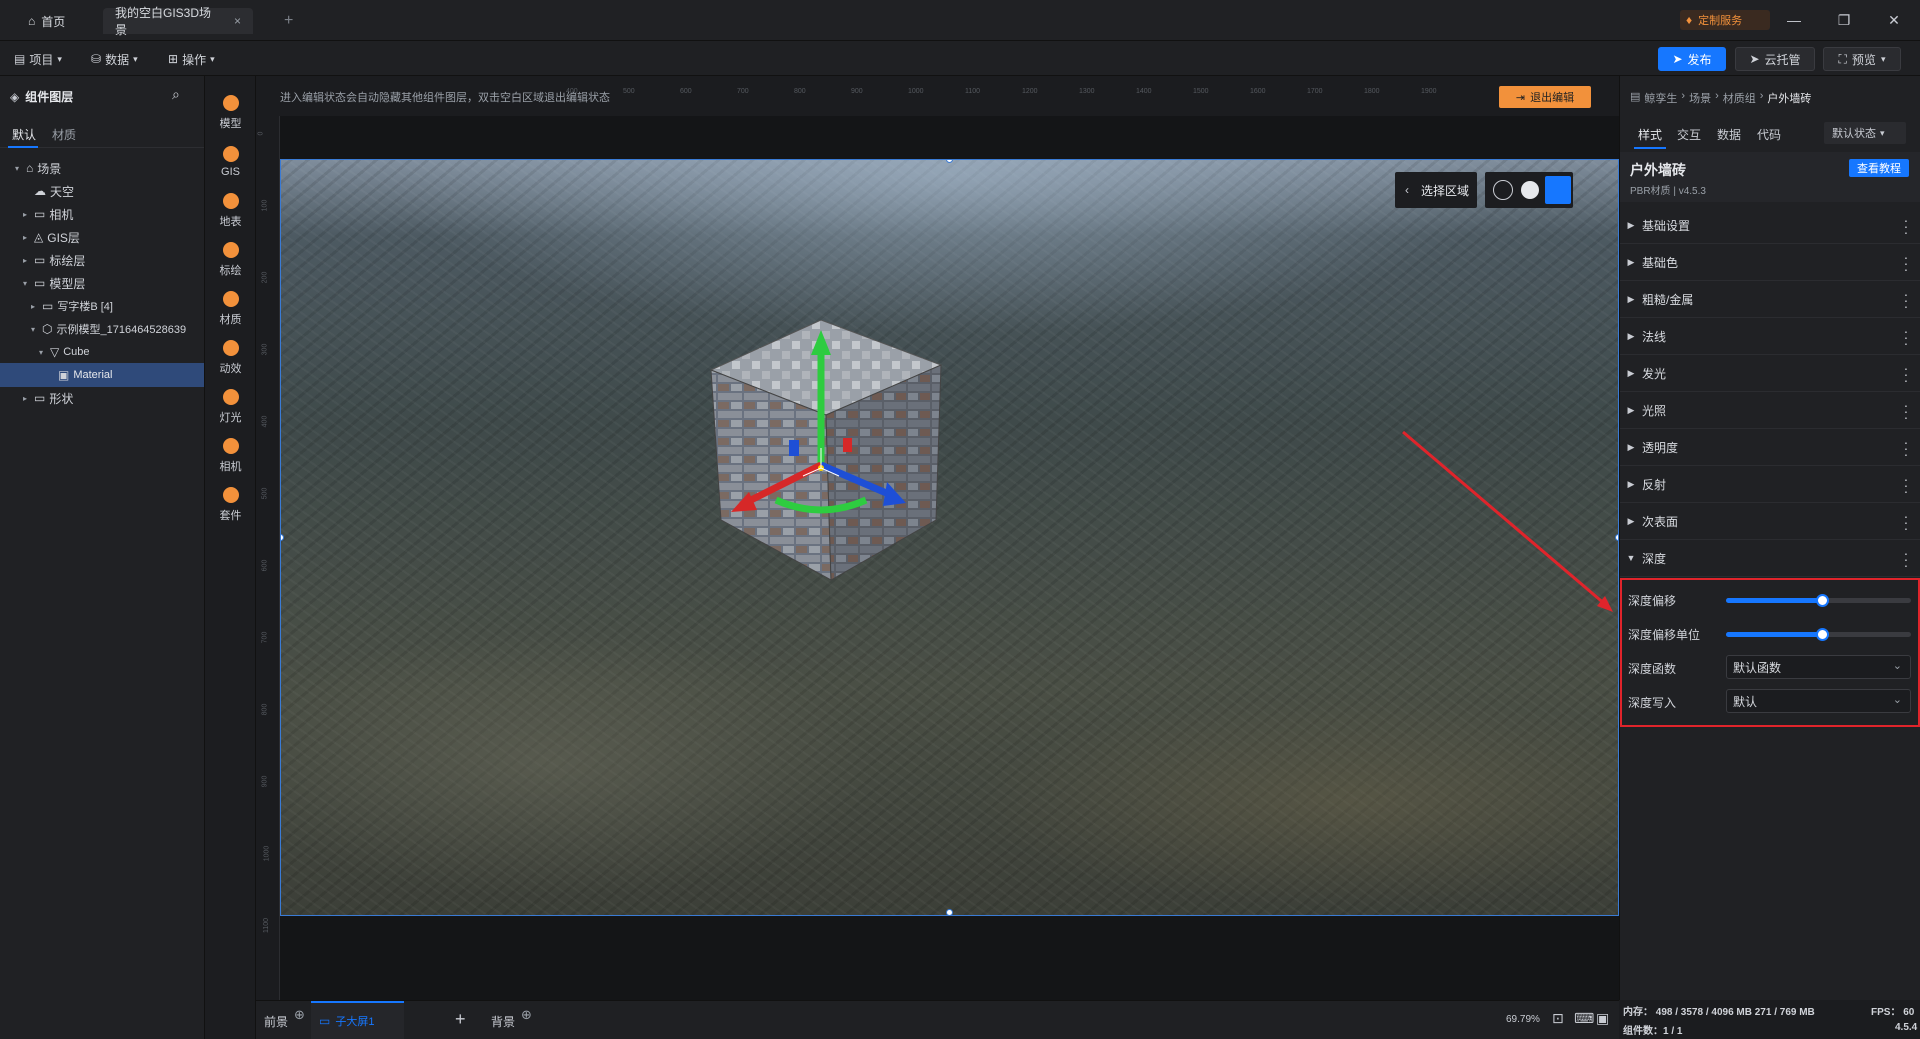 The image size is (1920, 1039). I want to click on globe-icon, so click(1503, 190).